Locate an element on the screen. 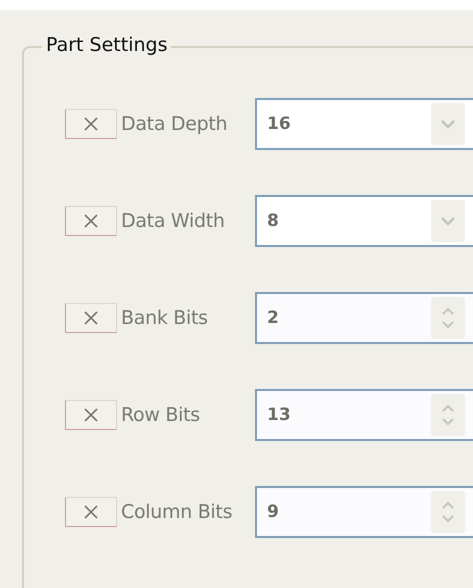 The image size is (473, 588). spin-field: 13 is located at coordinates (364, 415).